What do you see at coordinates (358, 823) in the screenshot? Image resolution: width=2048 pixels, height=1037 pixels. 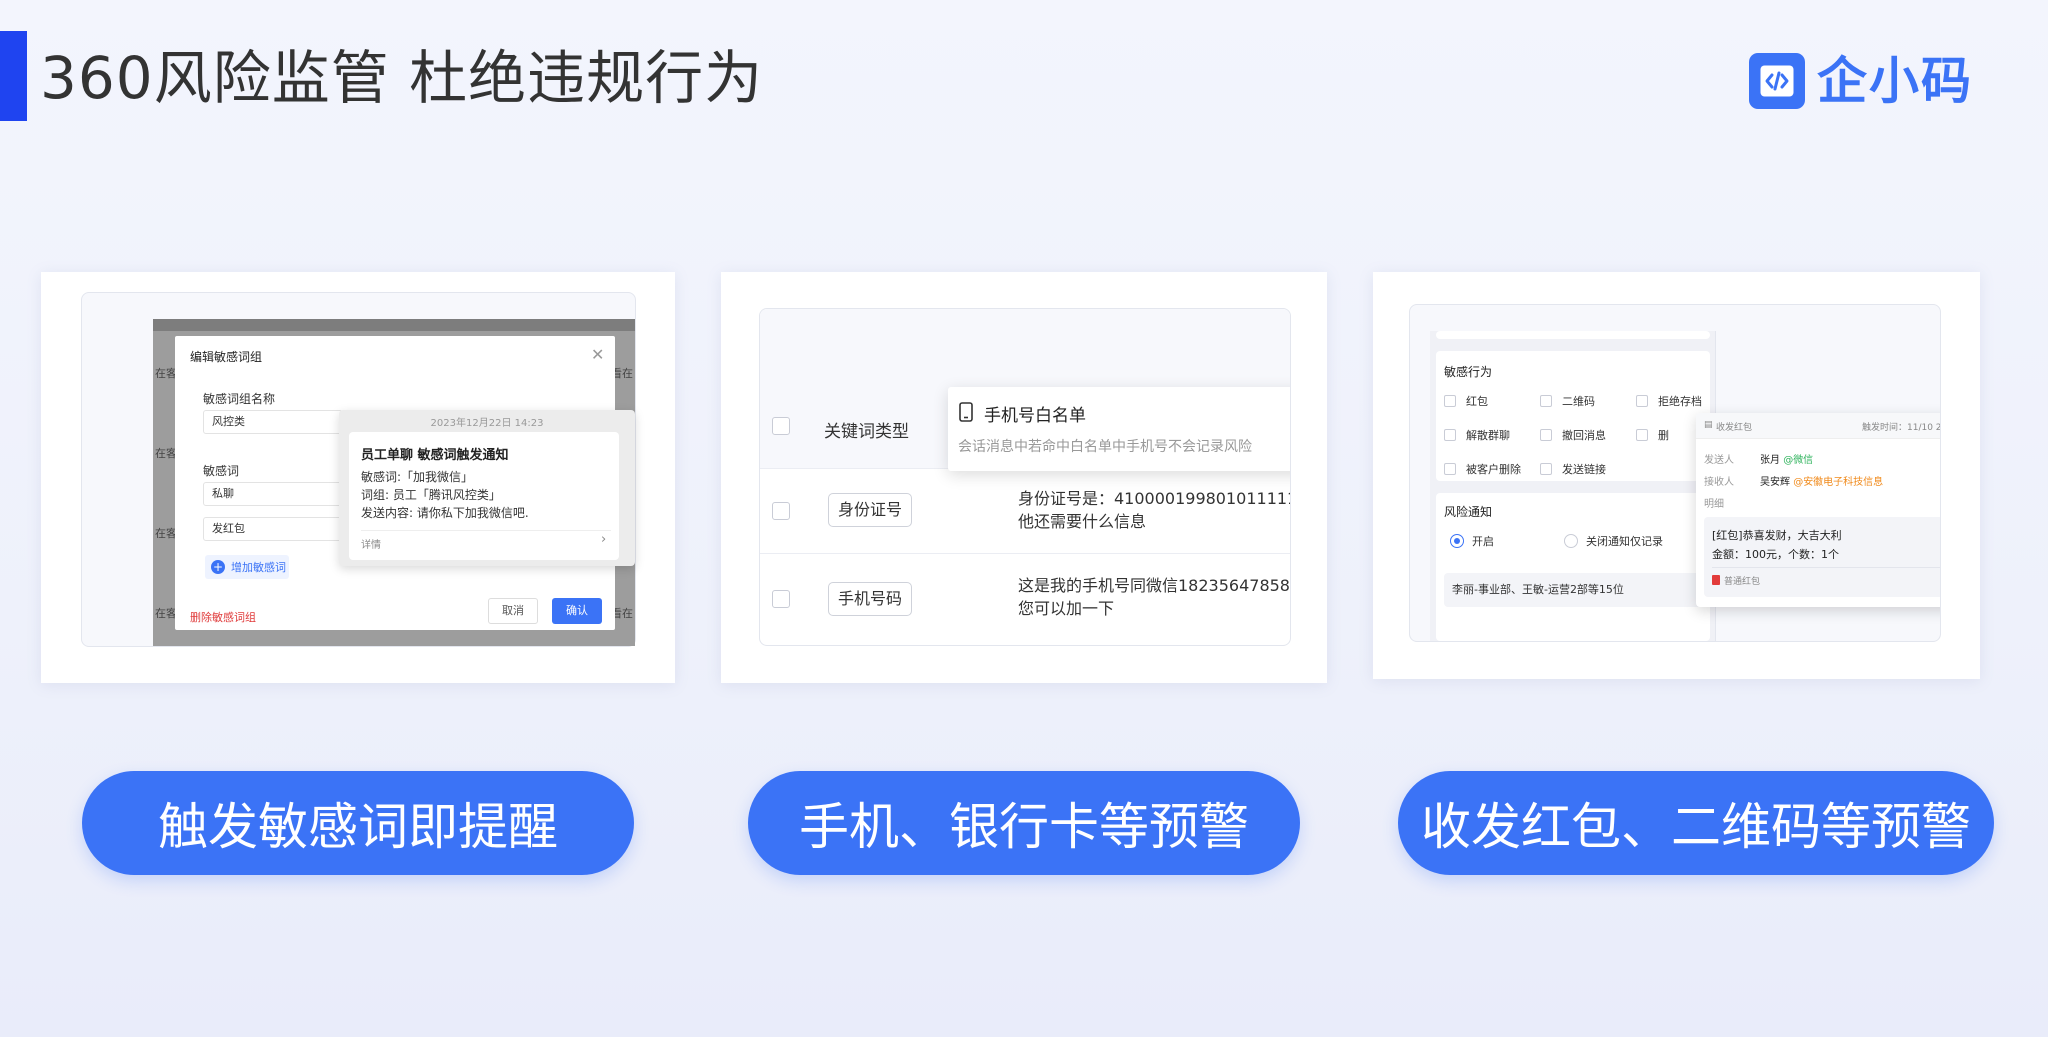 I see `feature-pill: 触发敏感词即提醒` at bounding box center [358, 823].